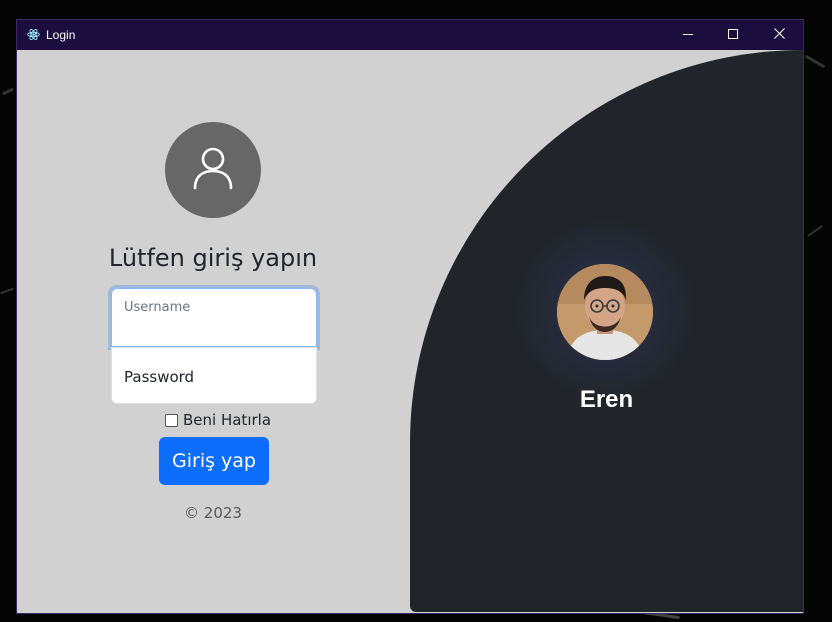  Describe the element at coordinates (171, 420) in the screenshot. I see `remember-checkbox` at that location.